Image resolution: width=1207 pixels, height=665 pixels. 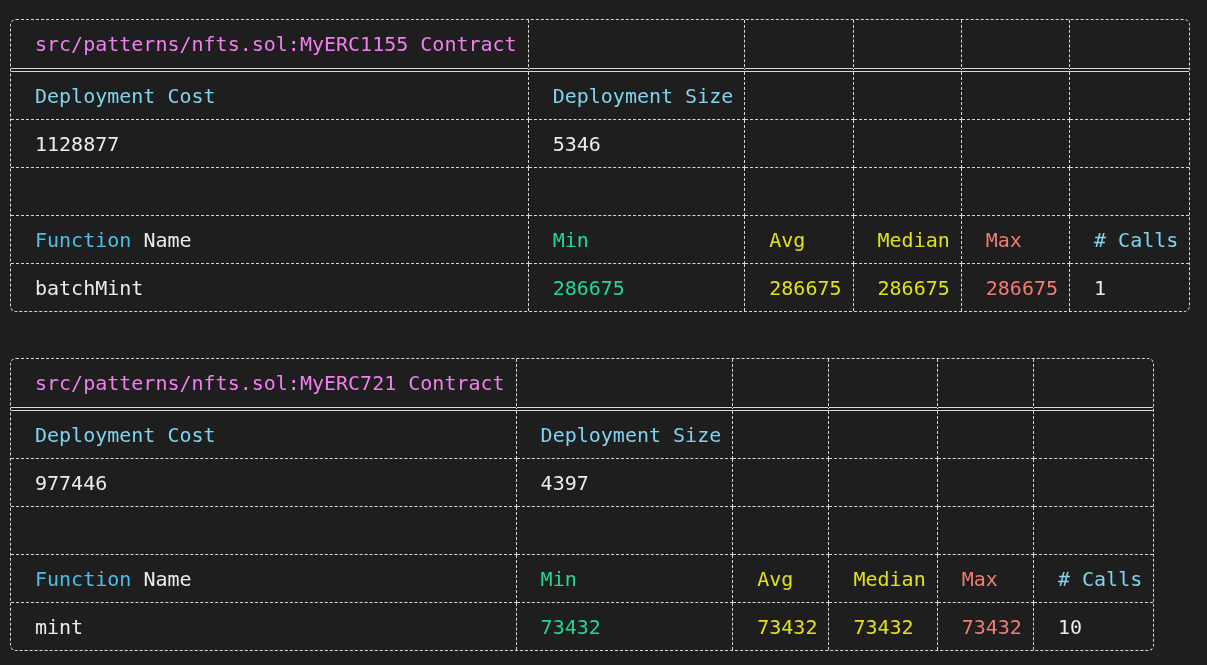 What do you see at coordinates (564, 482) in the screenshot?
I see `cell-text: 4397` at bounding box center [564, 482].